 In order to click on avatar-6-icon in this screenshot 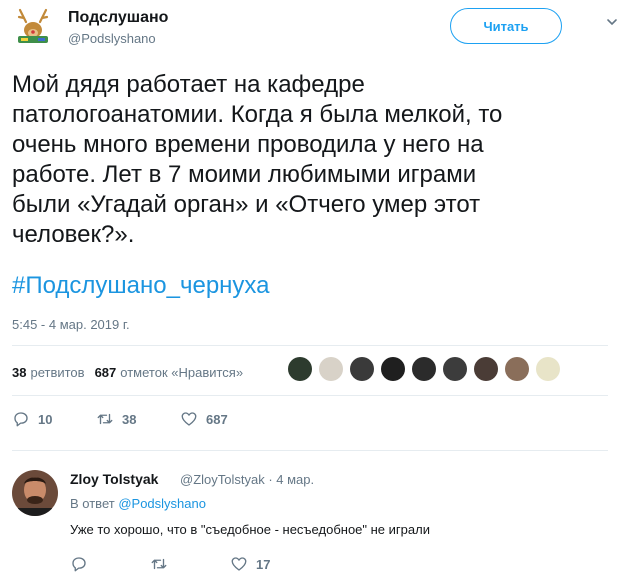, I will do `click(455, 369)`.